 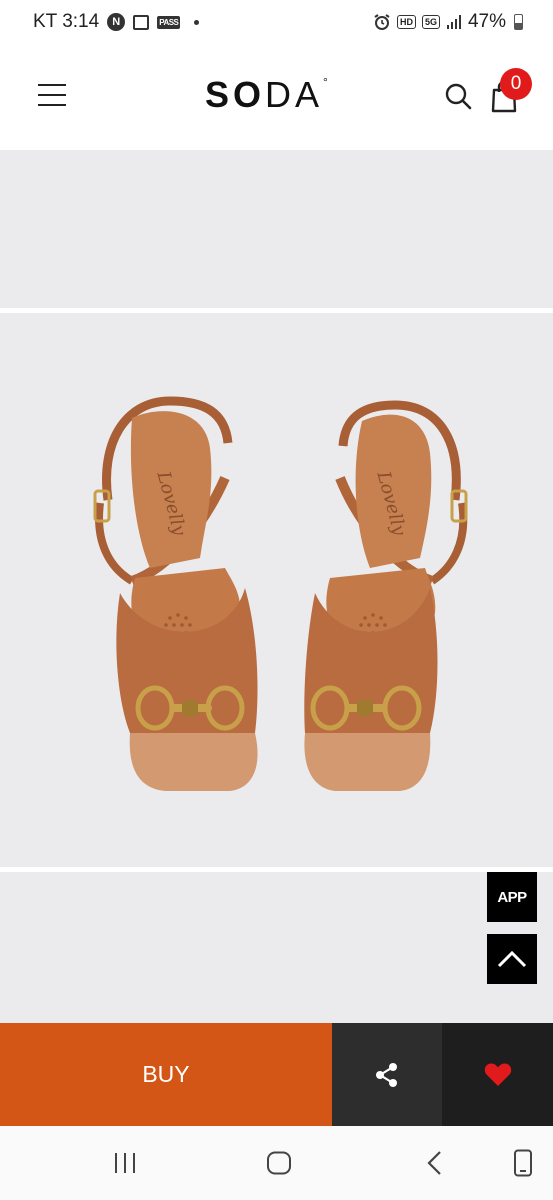 I want to click on search-button, so click(x=459, y=97).